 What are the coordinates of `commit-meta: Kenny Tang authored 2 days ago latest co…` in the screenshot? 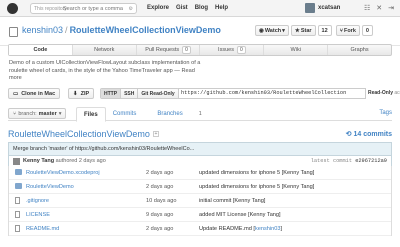 It's located at (200, 160).